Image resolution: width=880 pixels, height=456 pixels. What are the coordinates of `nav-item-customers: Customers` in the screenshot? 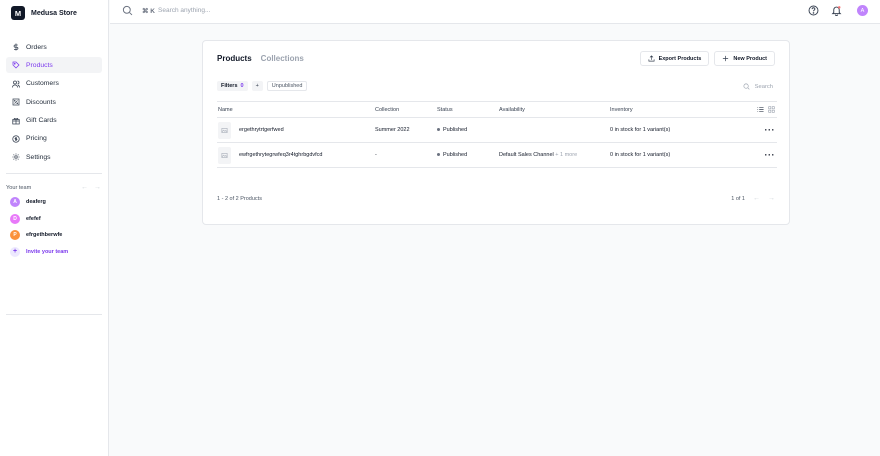 It's located at (54, 84).